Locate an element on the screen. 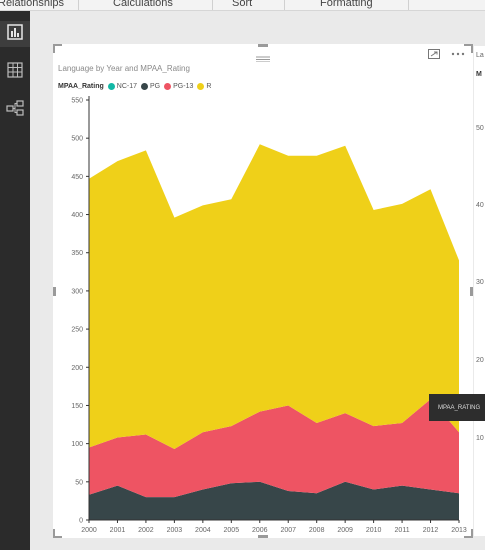 This screenshot has height=550, width=485. y-axis-tick-label: 150 is located at coordinates (77, 406).